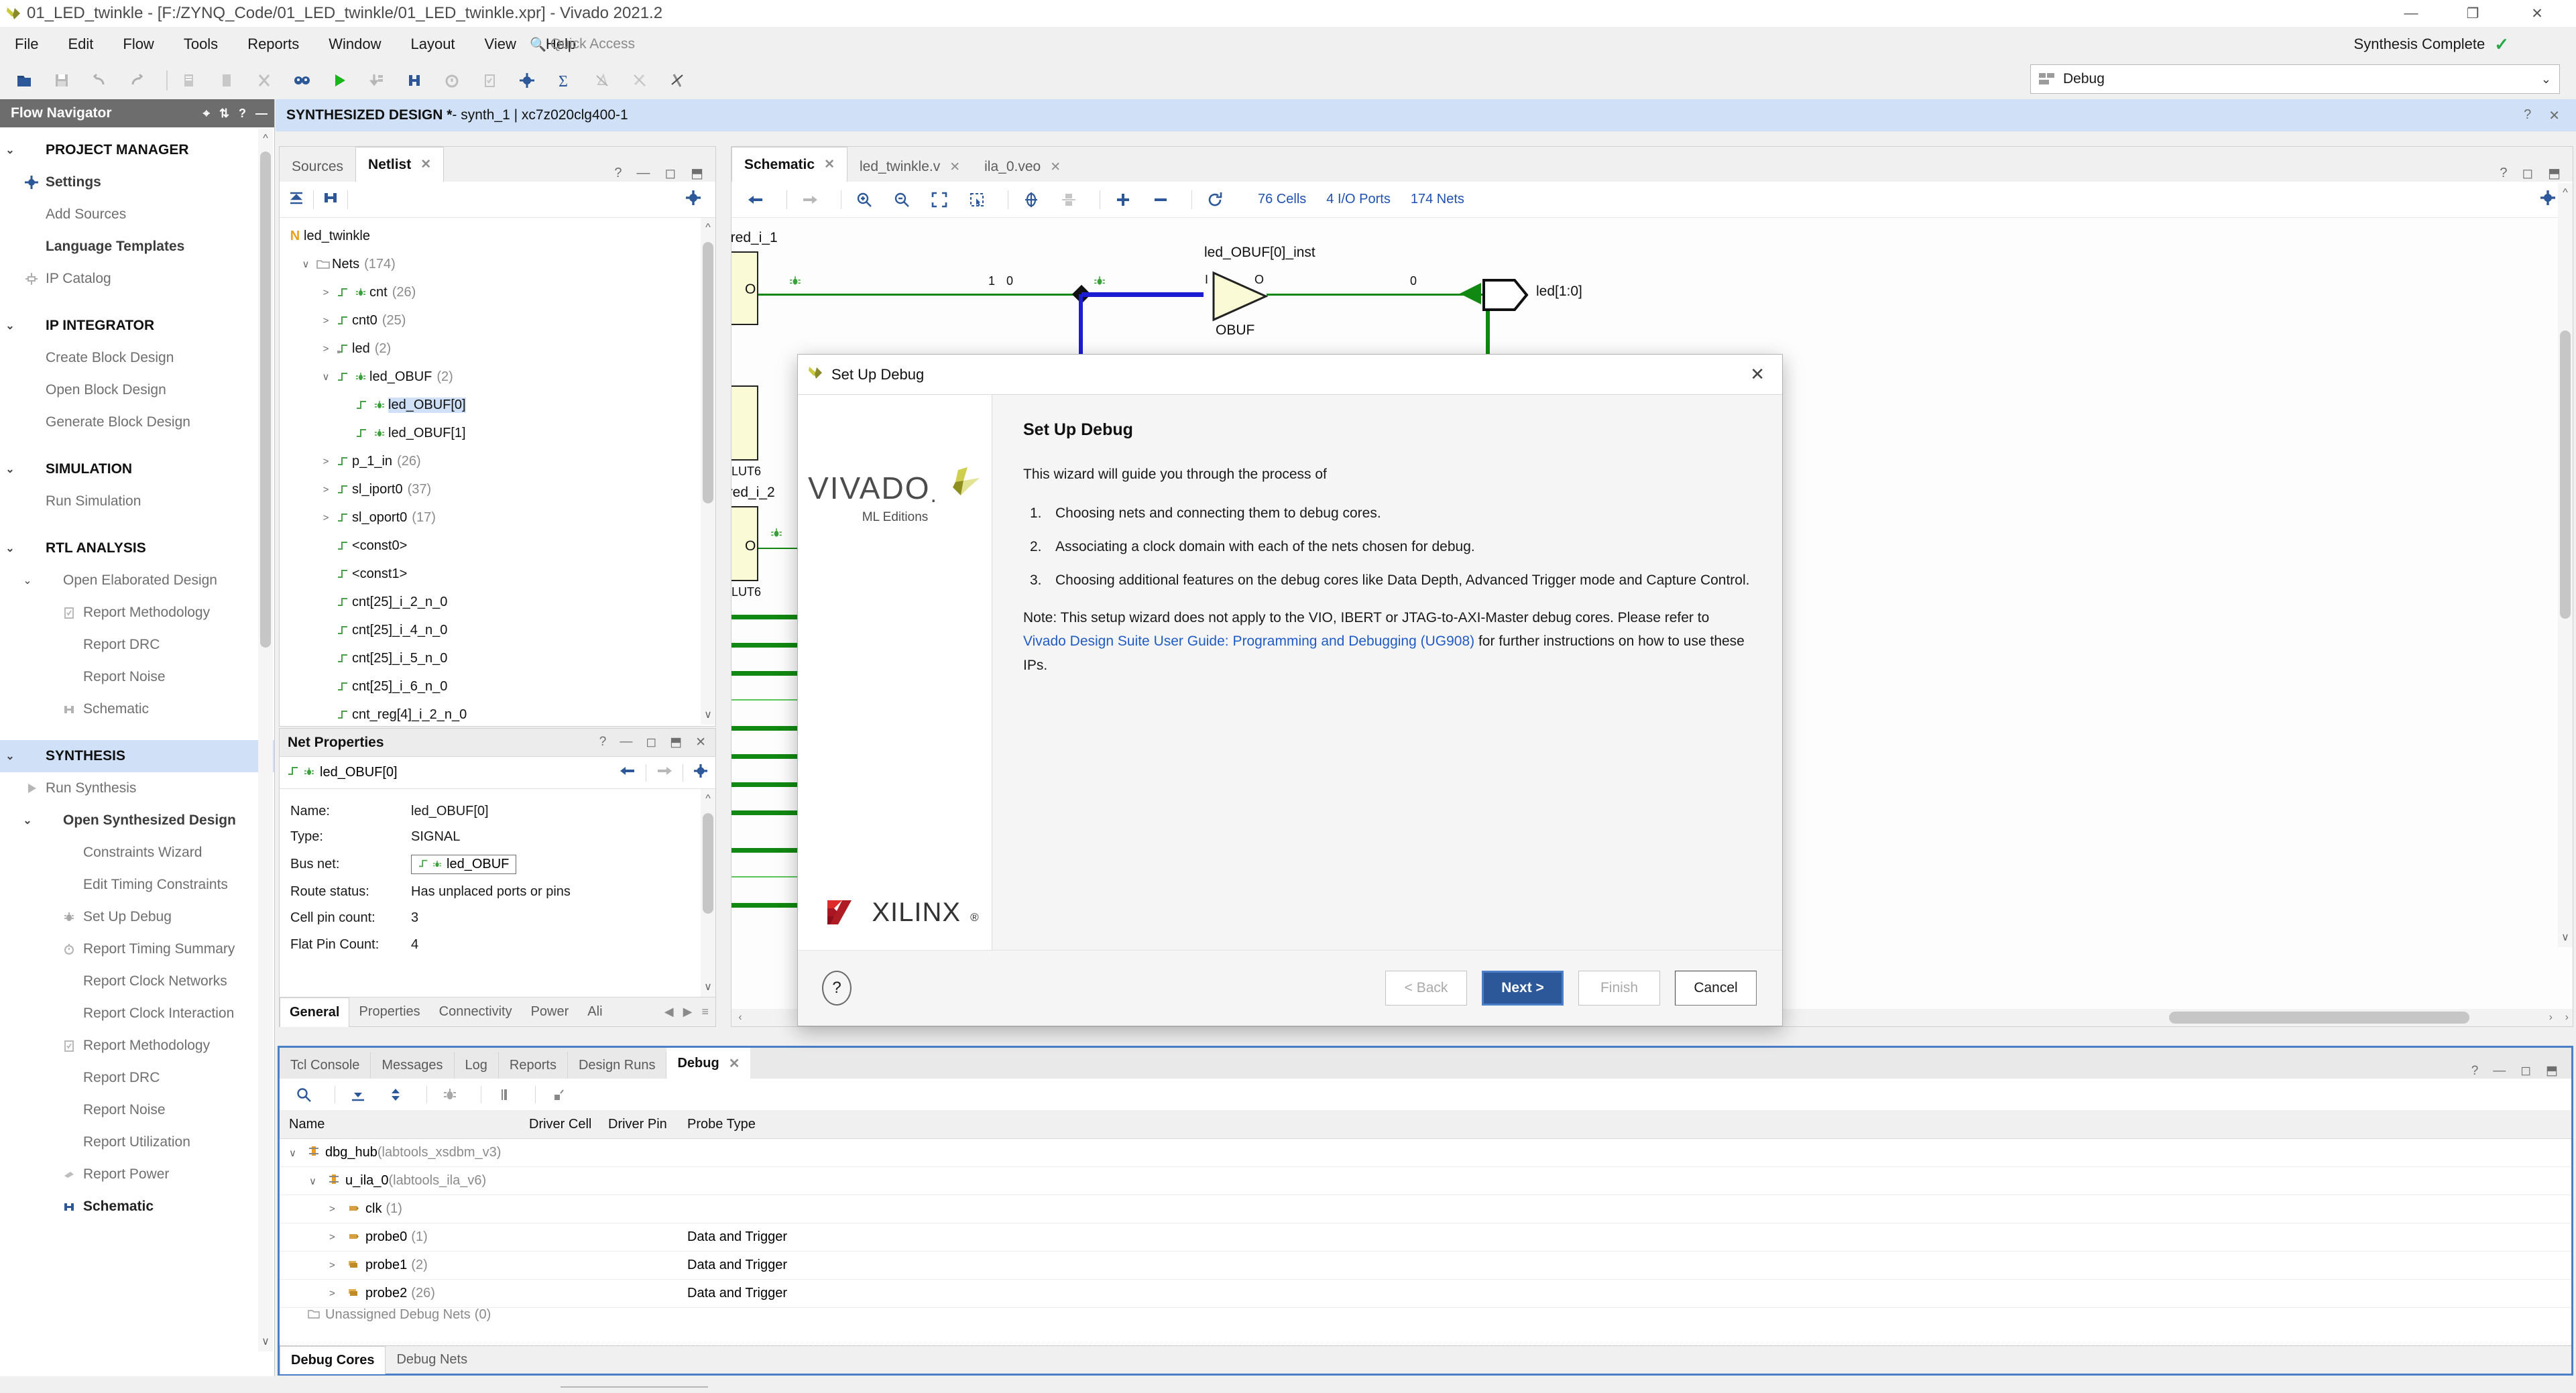 Image resolution: width=2576 pixels, height=1393 pixels. Describe the element at coordinates (909, 167) in the screenshot. I see `tab-led-twinkle-v: led_twinkle.v ✕` at that location.